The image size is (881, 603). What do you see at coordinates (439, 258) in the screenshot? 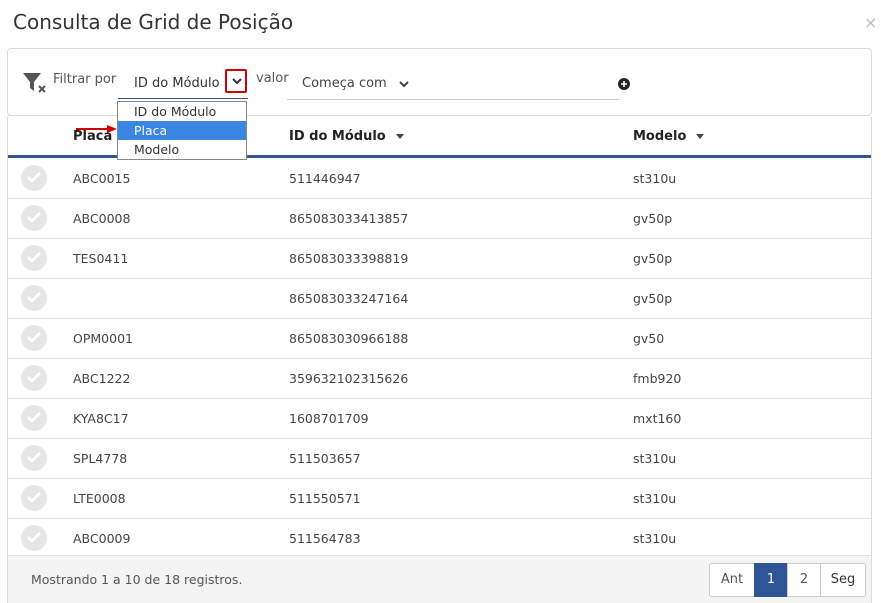
I see `table-row: TES0411 865083033398819 gv50p` at bounding box center [439, 258].